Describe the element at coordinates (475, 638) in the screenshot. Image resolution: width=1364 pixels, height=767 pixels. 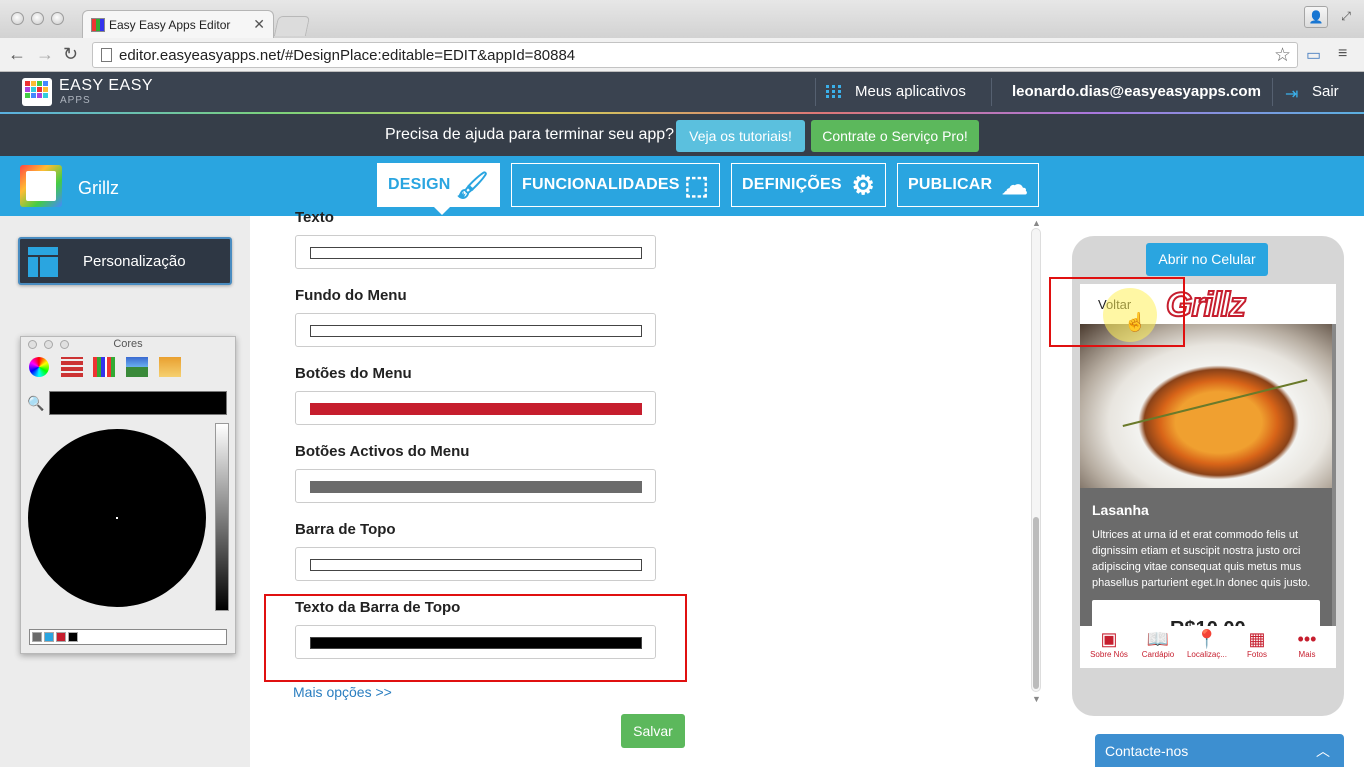
I see `highlight-box` at that location.